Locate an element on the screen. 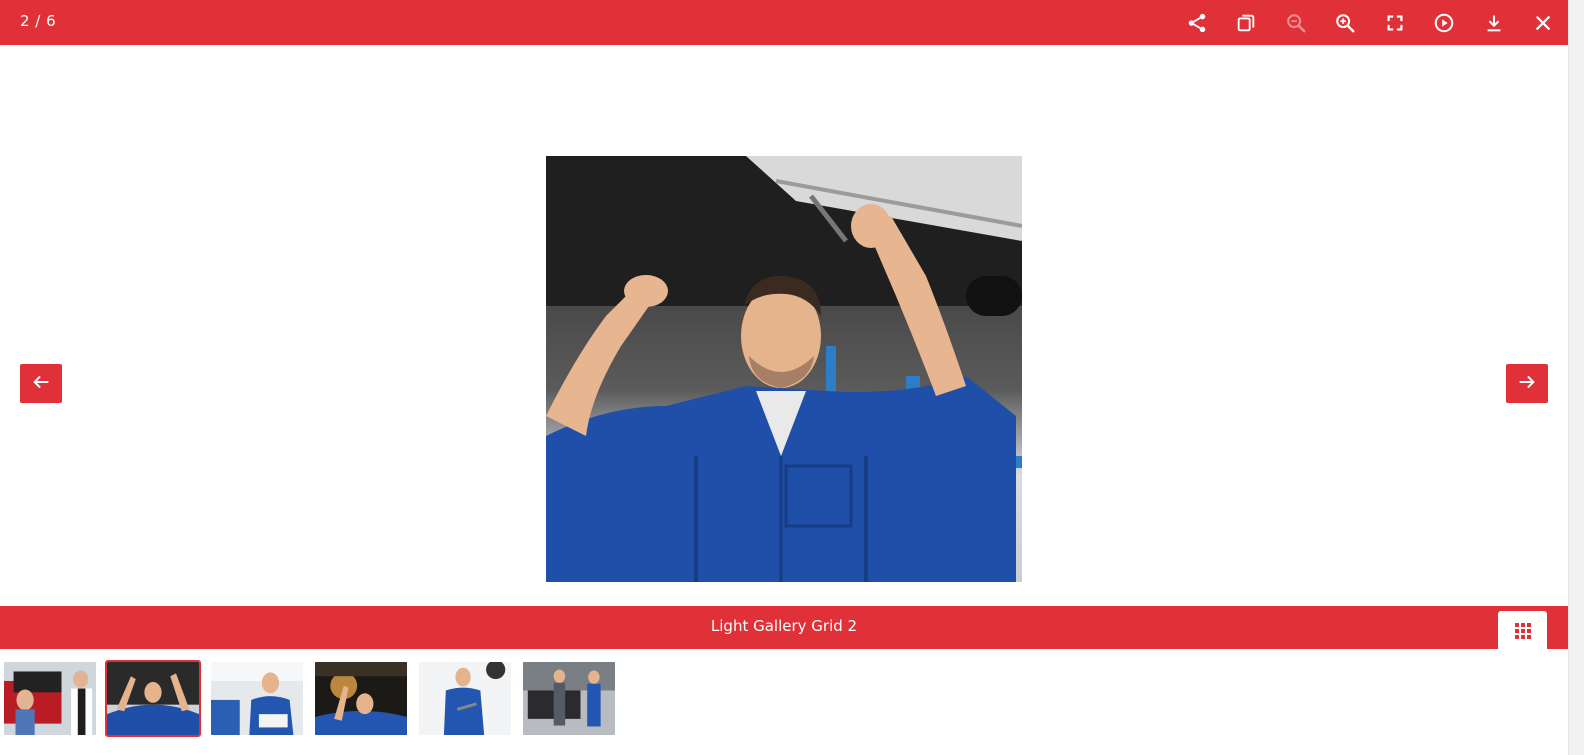  zoom-out-icon is located at coordinates (1296, 23).